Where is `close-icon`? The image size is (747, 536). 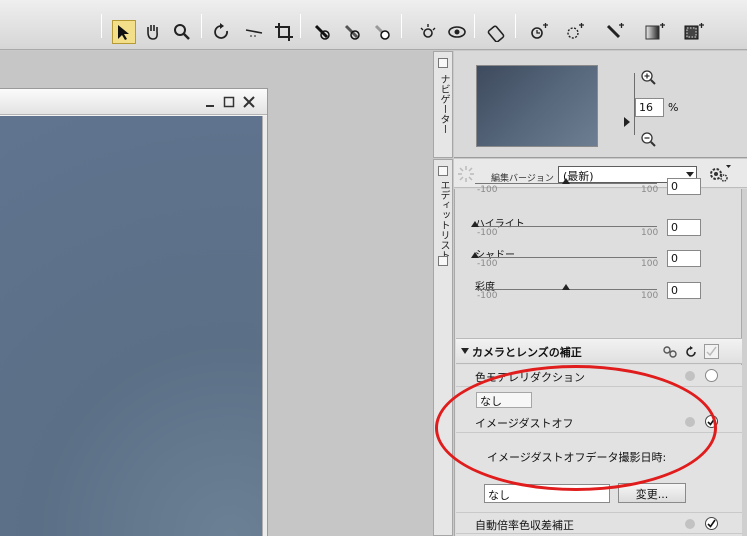 close-icon is located at coordinates (249, 102).